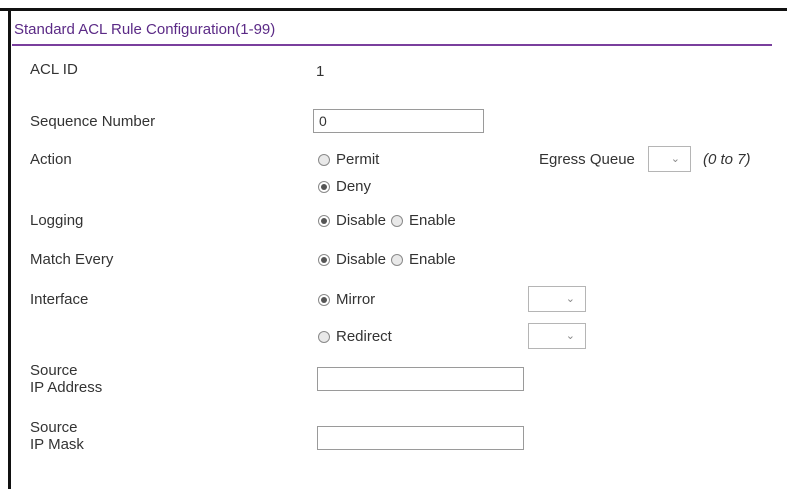 This screenshot has width=787, height=489. I want to click on action-permit-radio: Permit, so click(348, 159).